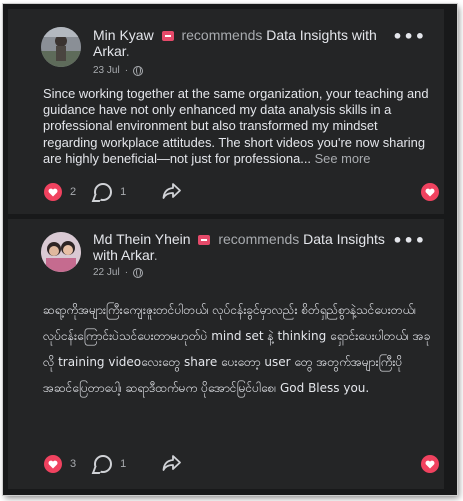 The width and height of the screenshot is (463, 501). I want to click on see-more-link: See more, so click(343, 158).